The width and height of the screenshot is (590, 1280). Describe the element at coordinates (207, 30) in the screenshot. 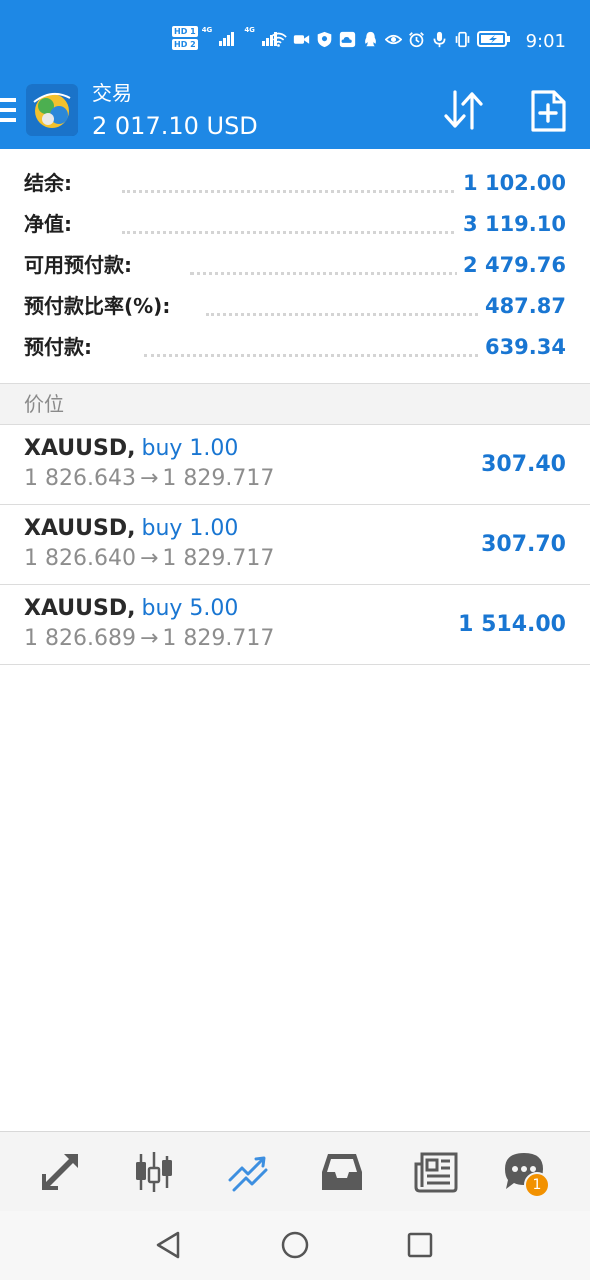

I see `network-type-1: 4G` at that location.